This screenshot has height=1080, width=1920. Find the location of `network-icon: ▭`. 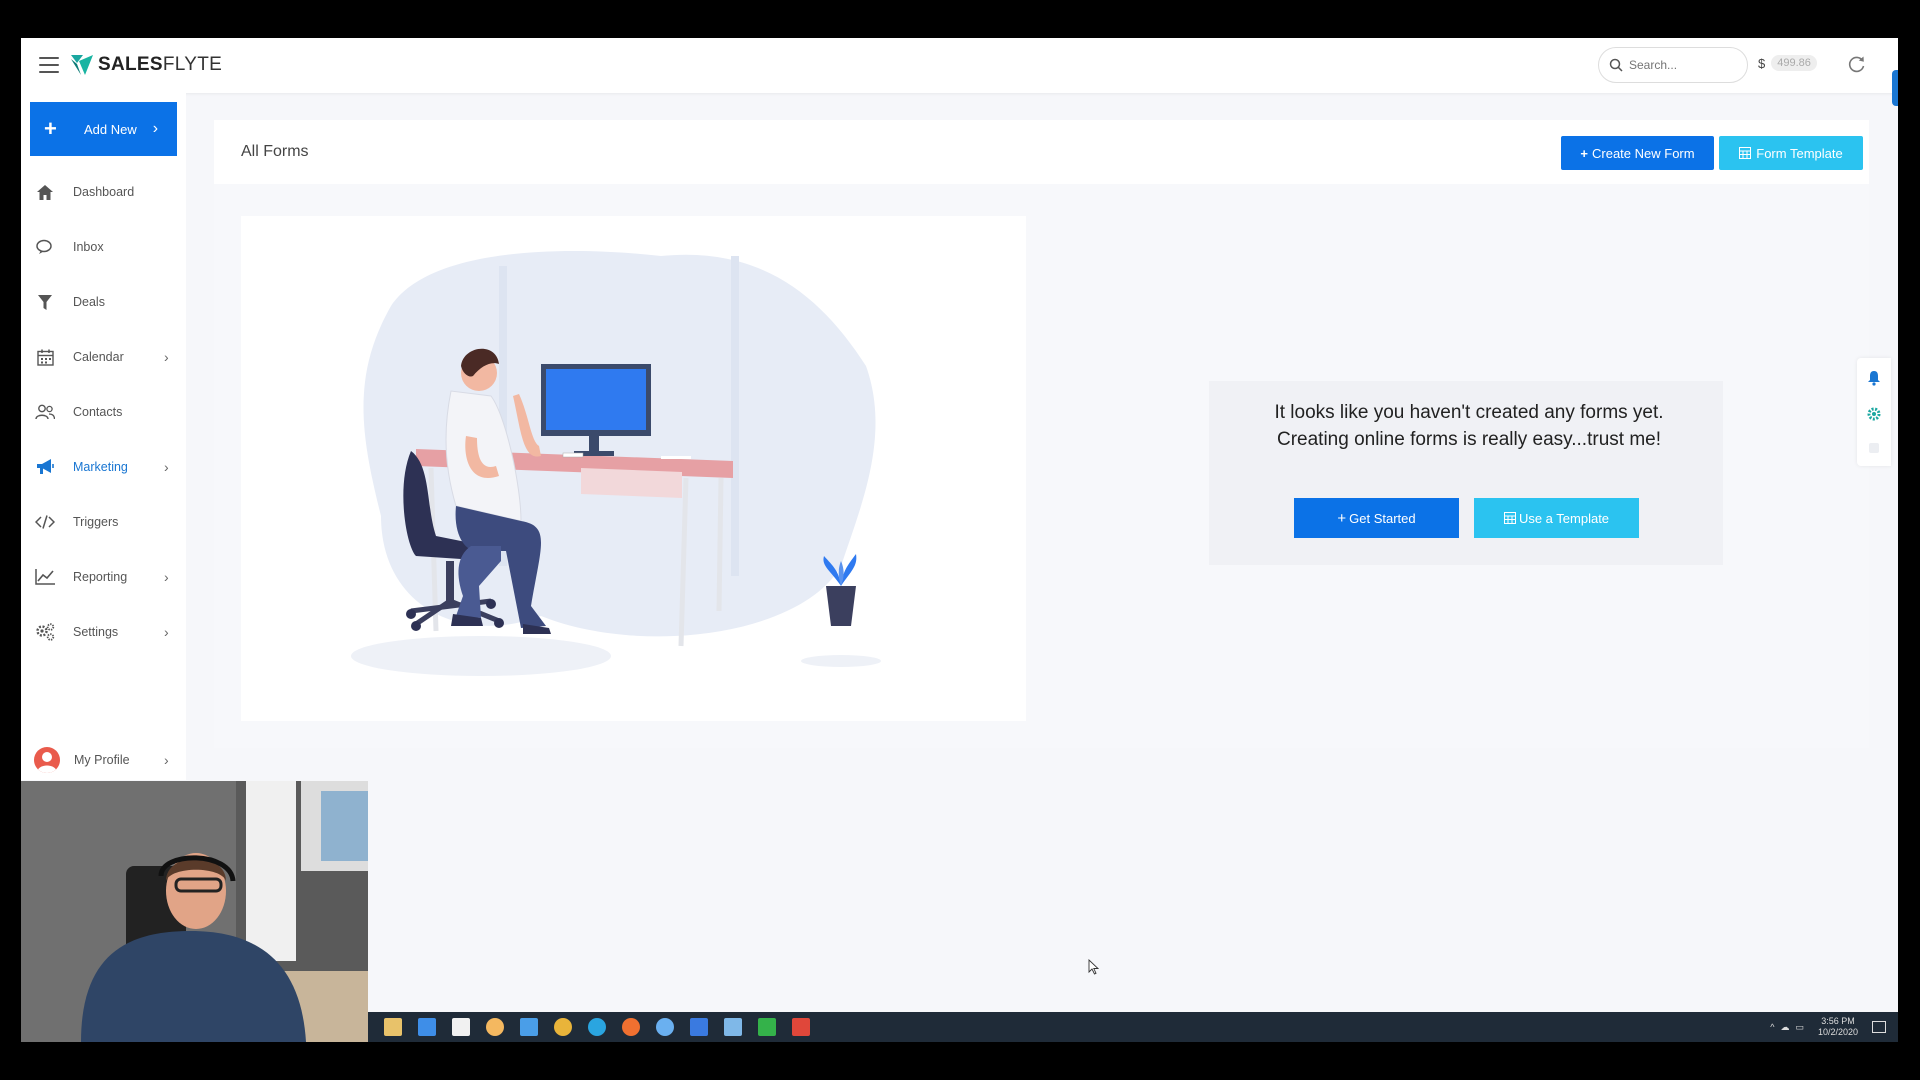

network-icon: ▭ is located at coordinates (1799, 1027).